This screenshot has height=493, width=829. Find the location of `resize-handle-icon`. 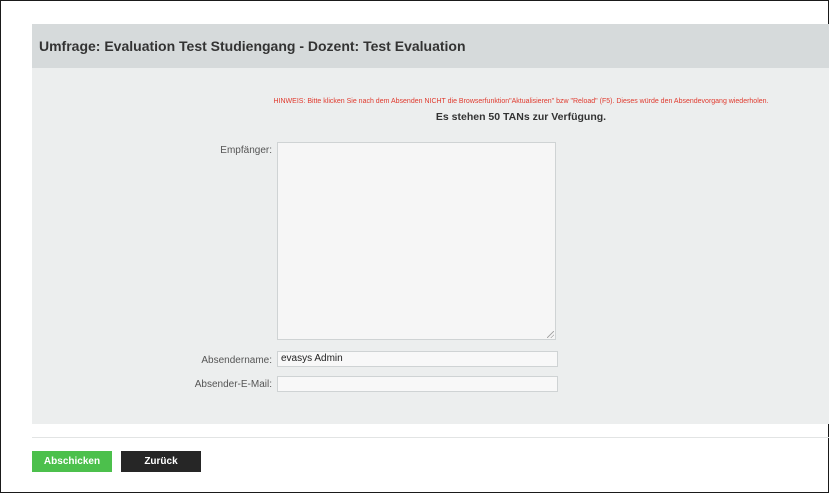

resize-handle-icon is located at coordinates (550, 334).